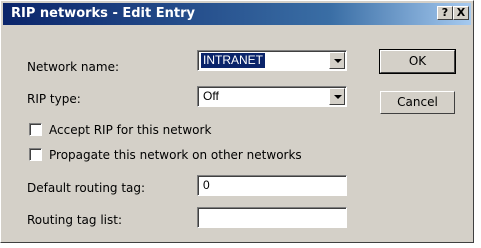 Image resolution: width=481 pixels, height=248 pixels. I want to click on accept-rip-checkbox, so click(35, 129).